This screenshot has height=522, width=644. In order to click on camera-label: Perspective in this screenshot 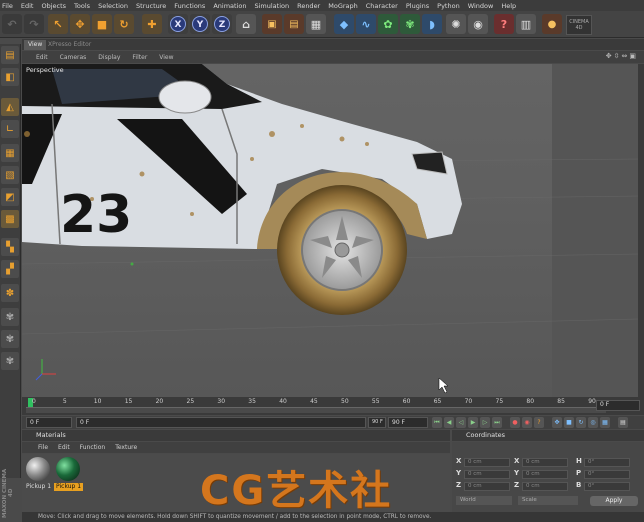, I will do `click(45, 70)`.